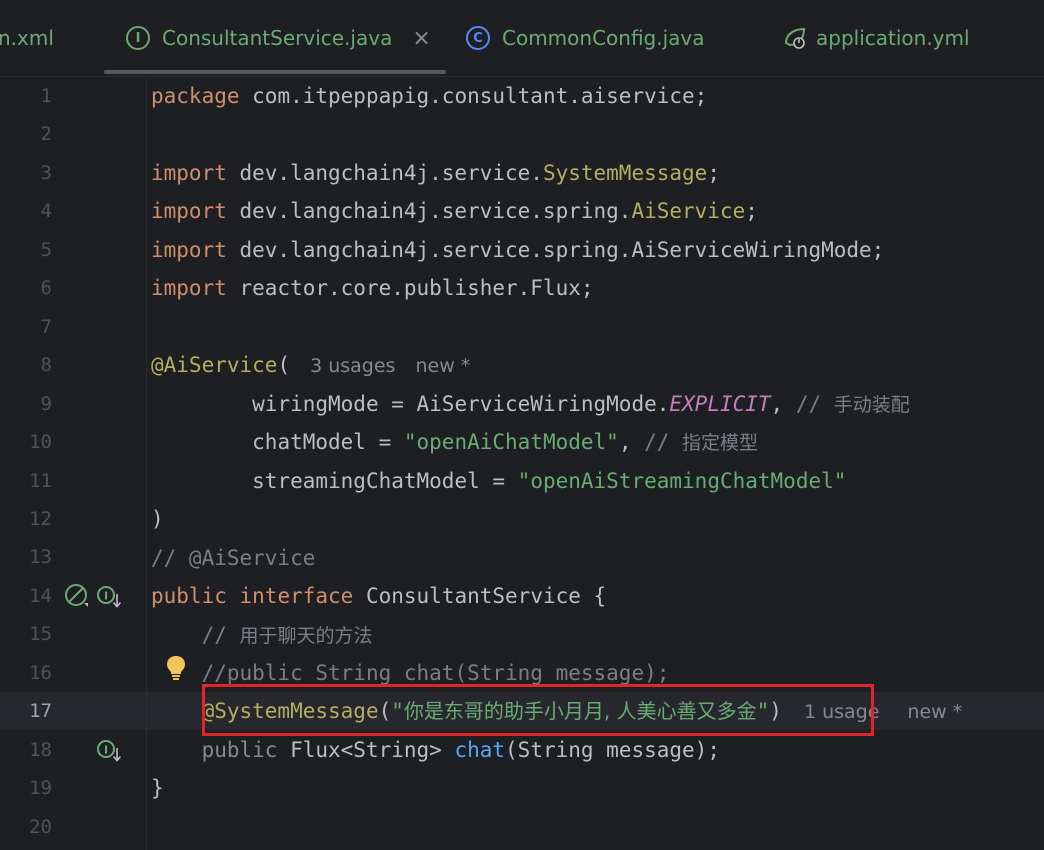 The height and width of the screenshot is (850, 1044). What do you see at coordinates (26, 596) in the screenshot?
I see `line-number: 14` at bounding box center [26, 596].